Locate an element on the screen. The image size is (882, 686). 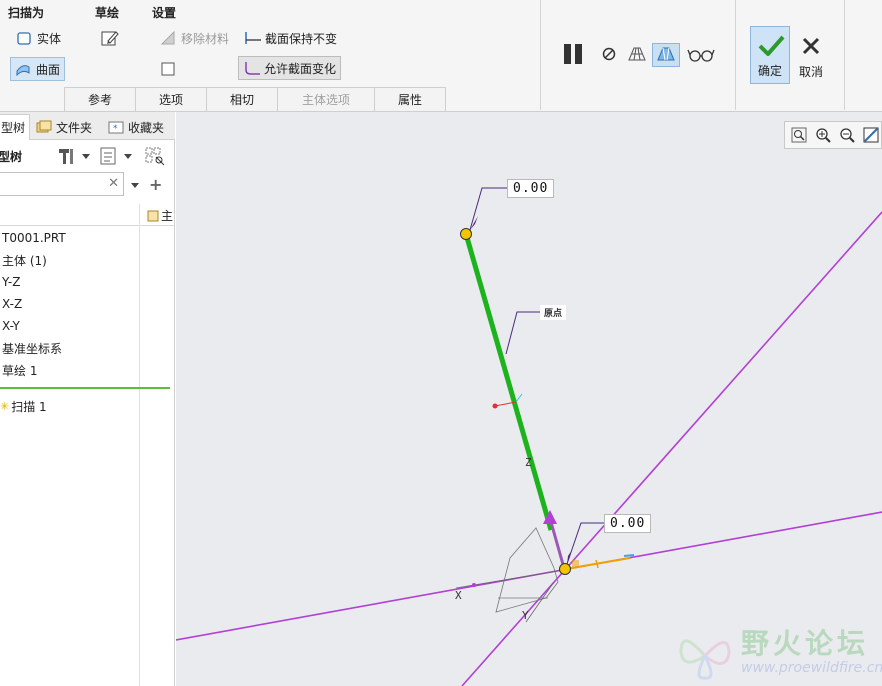
surface-button: 曲面 is located at coordinates (38, 69).